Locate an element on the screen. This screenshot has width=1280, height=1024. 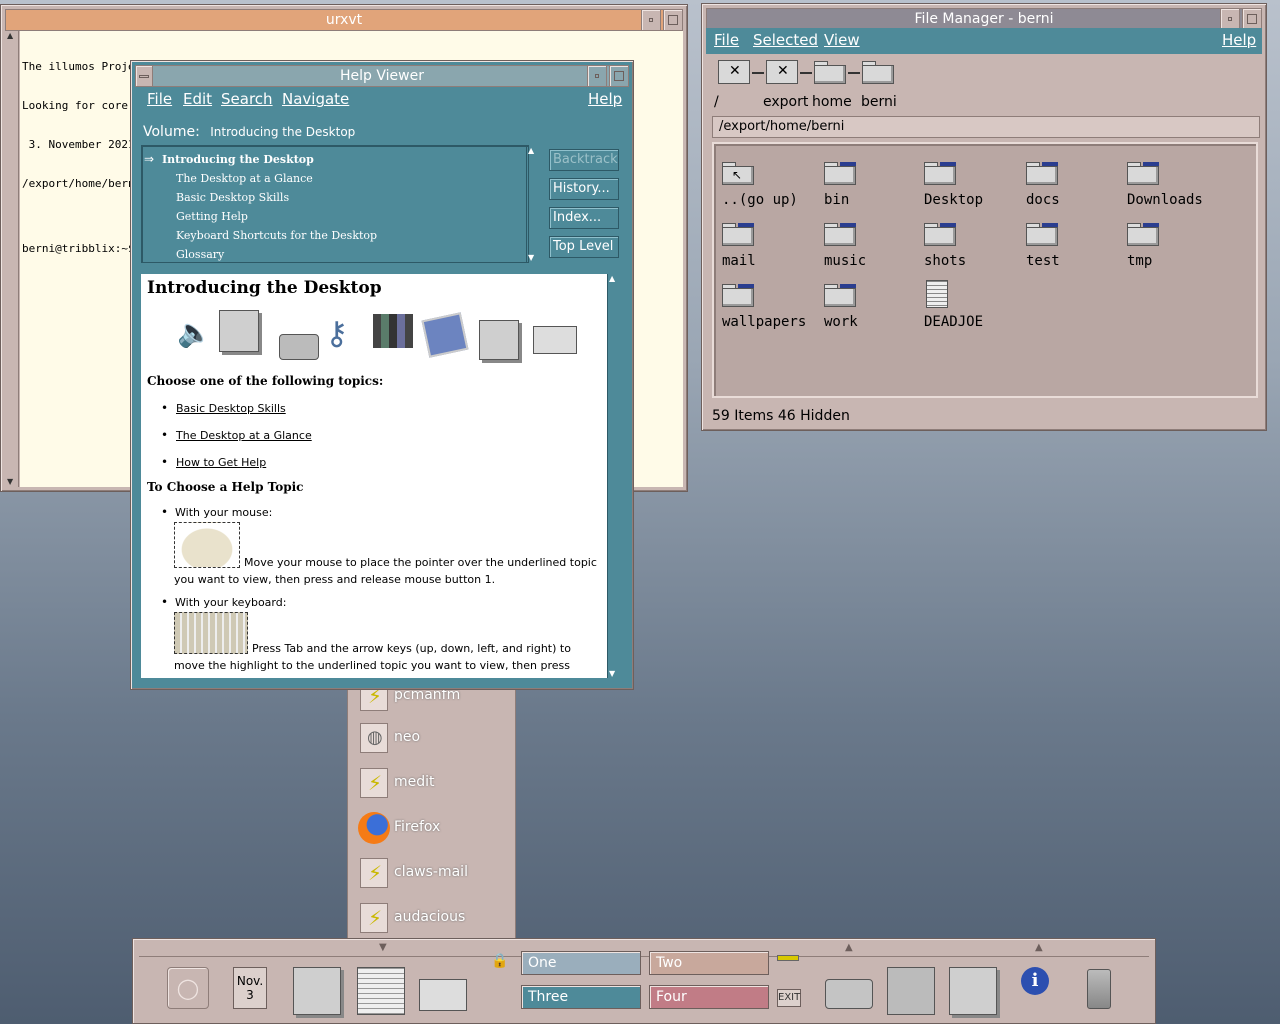
exit-button: EXIT is located at coordinates (789, 998).